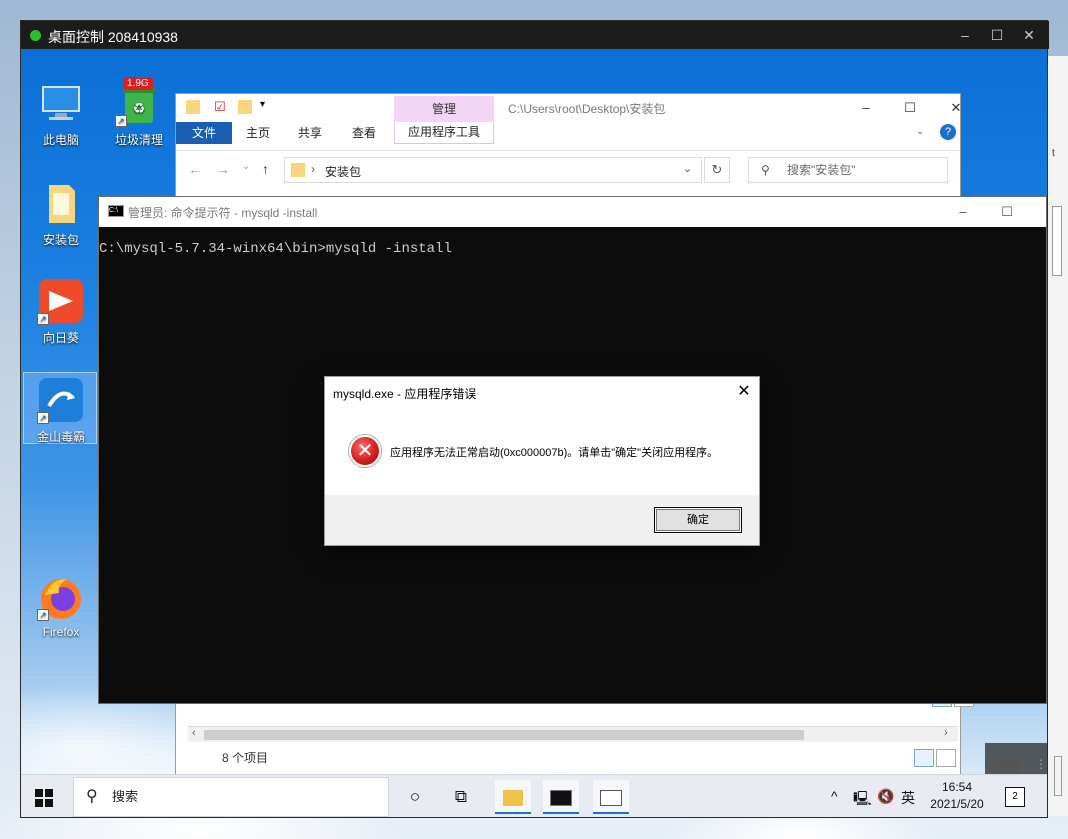  I want to click on desktop-icon-kingsoft-antivirus: ↗ 金山毒霸, so click(61, 410).